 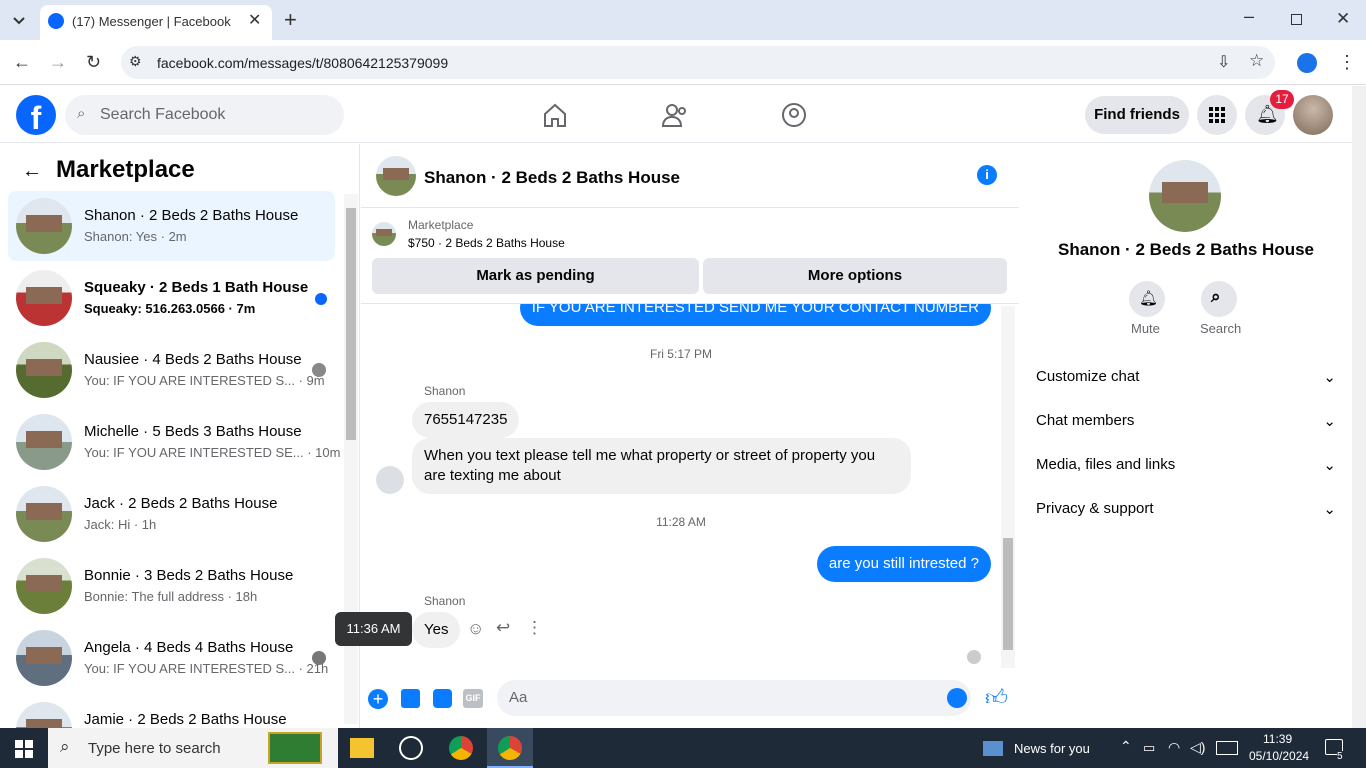 What do you see at coordinates (903, 564) in the screenshot?
I see `sent-message: are you still intrested ?` at bounding box center [903, 564].